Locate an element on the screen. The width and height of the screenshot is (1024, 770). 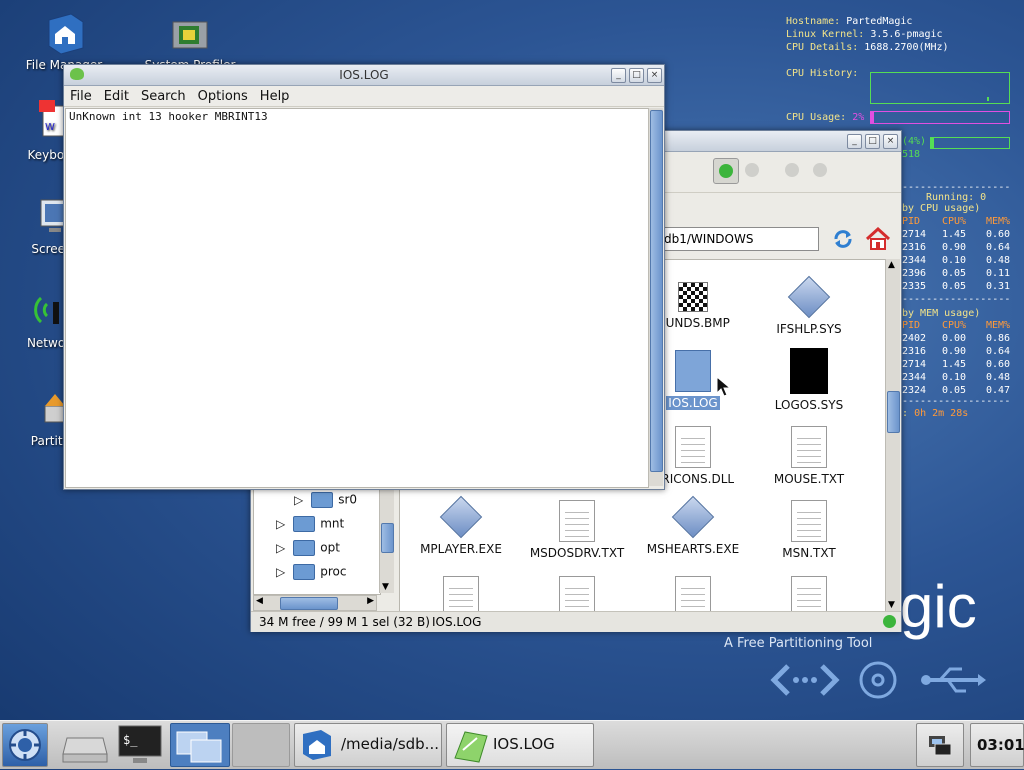
editor-titlebar: IOS.LOG _ □ × is located at coordinates (364, 75).